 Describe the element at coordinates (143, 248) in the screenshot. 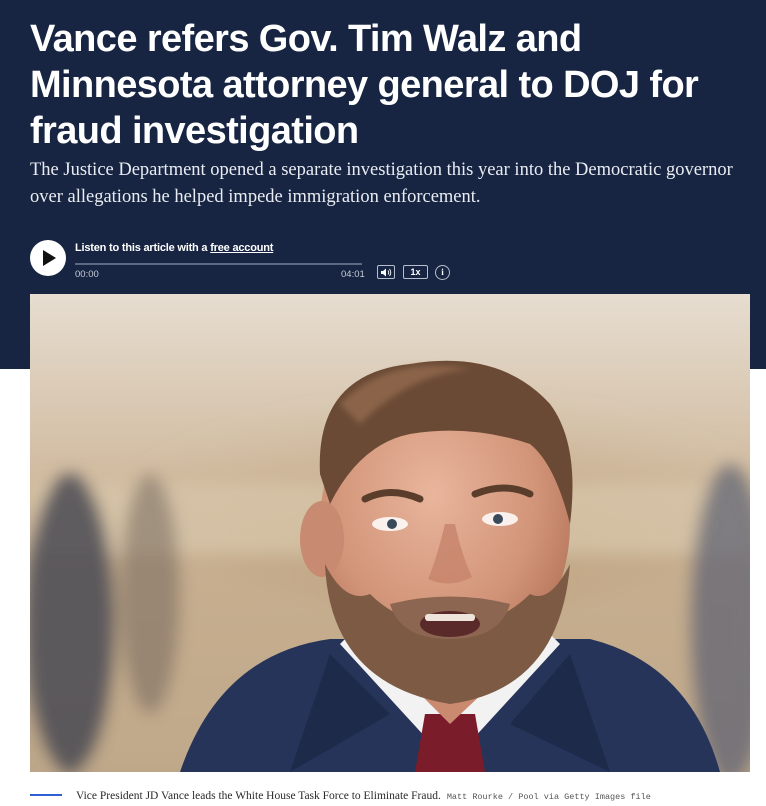

I see `listen-prefix: Listen to this article with a` at that location.